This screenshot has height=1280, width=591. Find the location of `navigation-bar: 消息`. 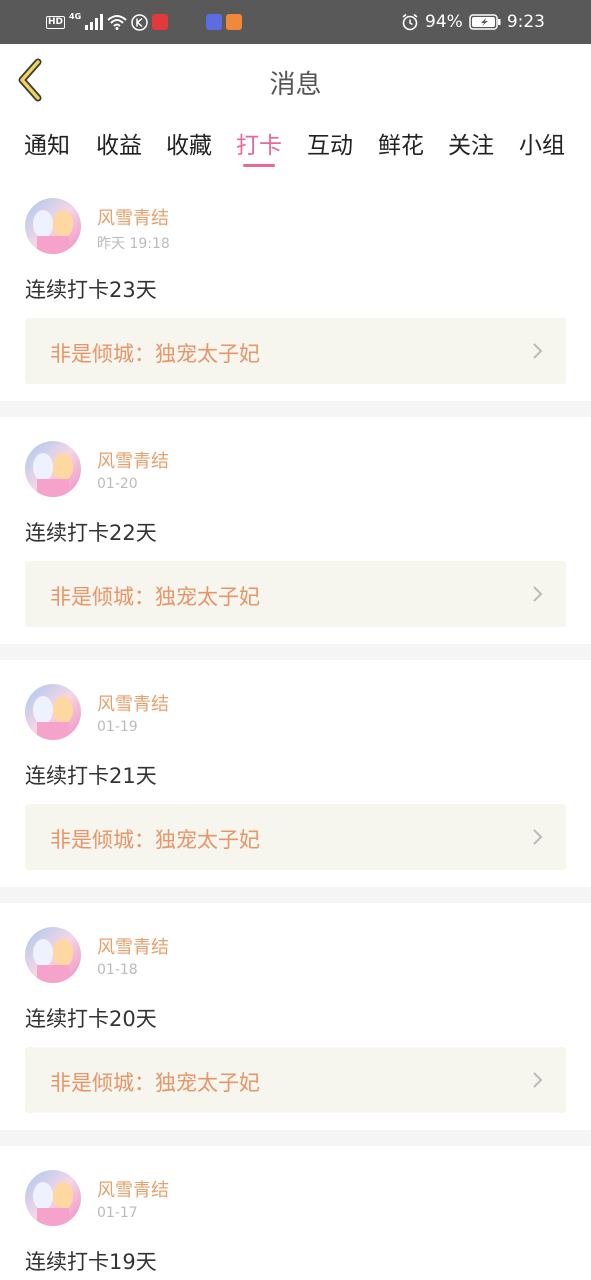

navigation-bar: 消息 is located at coordinates (295, 81).